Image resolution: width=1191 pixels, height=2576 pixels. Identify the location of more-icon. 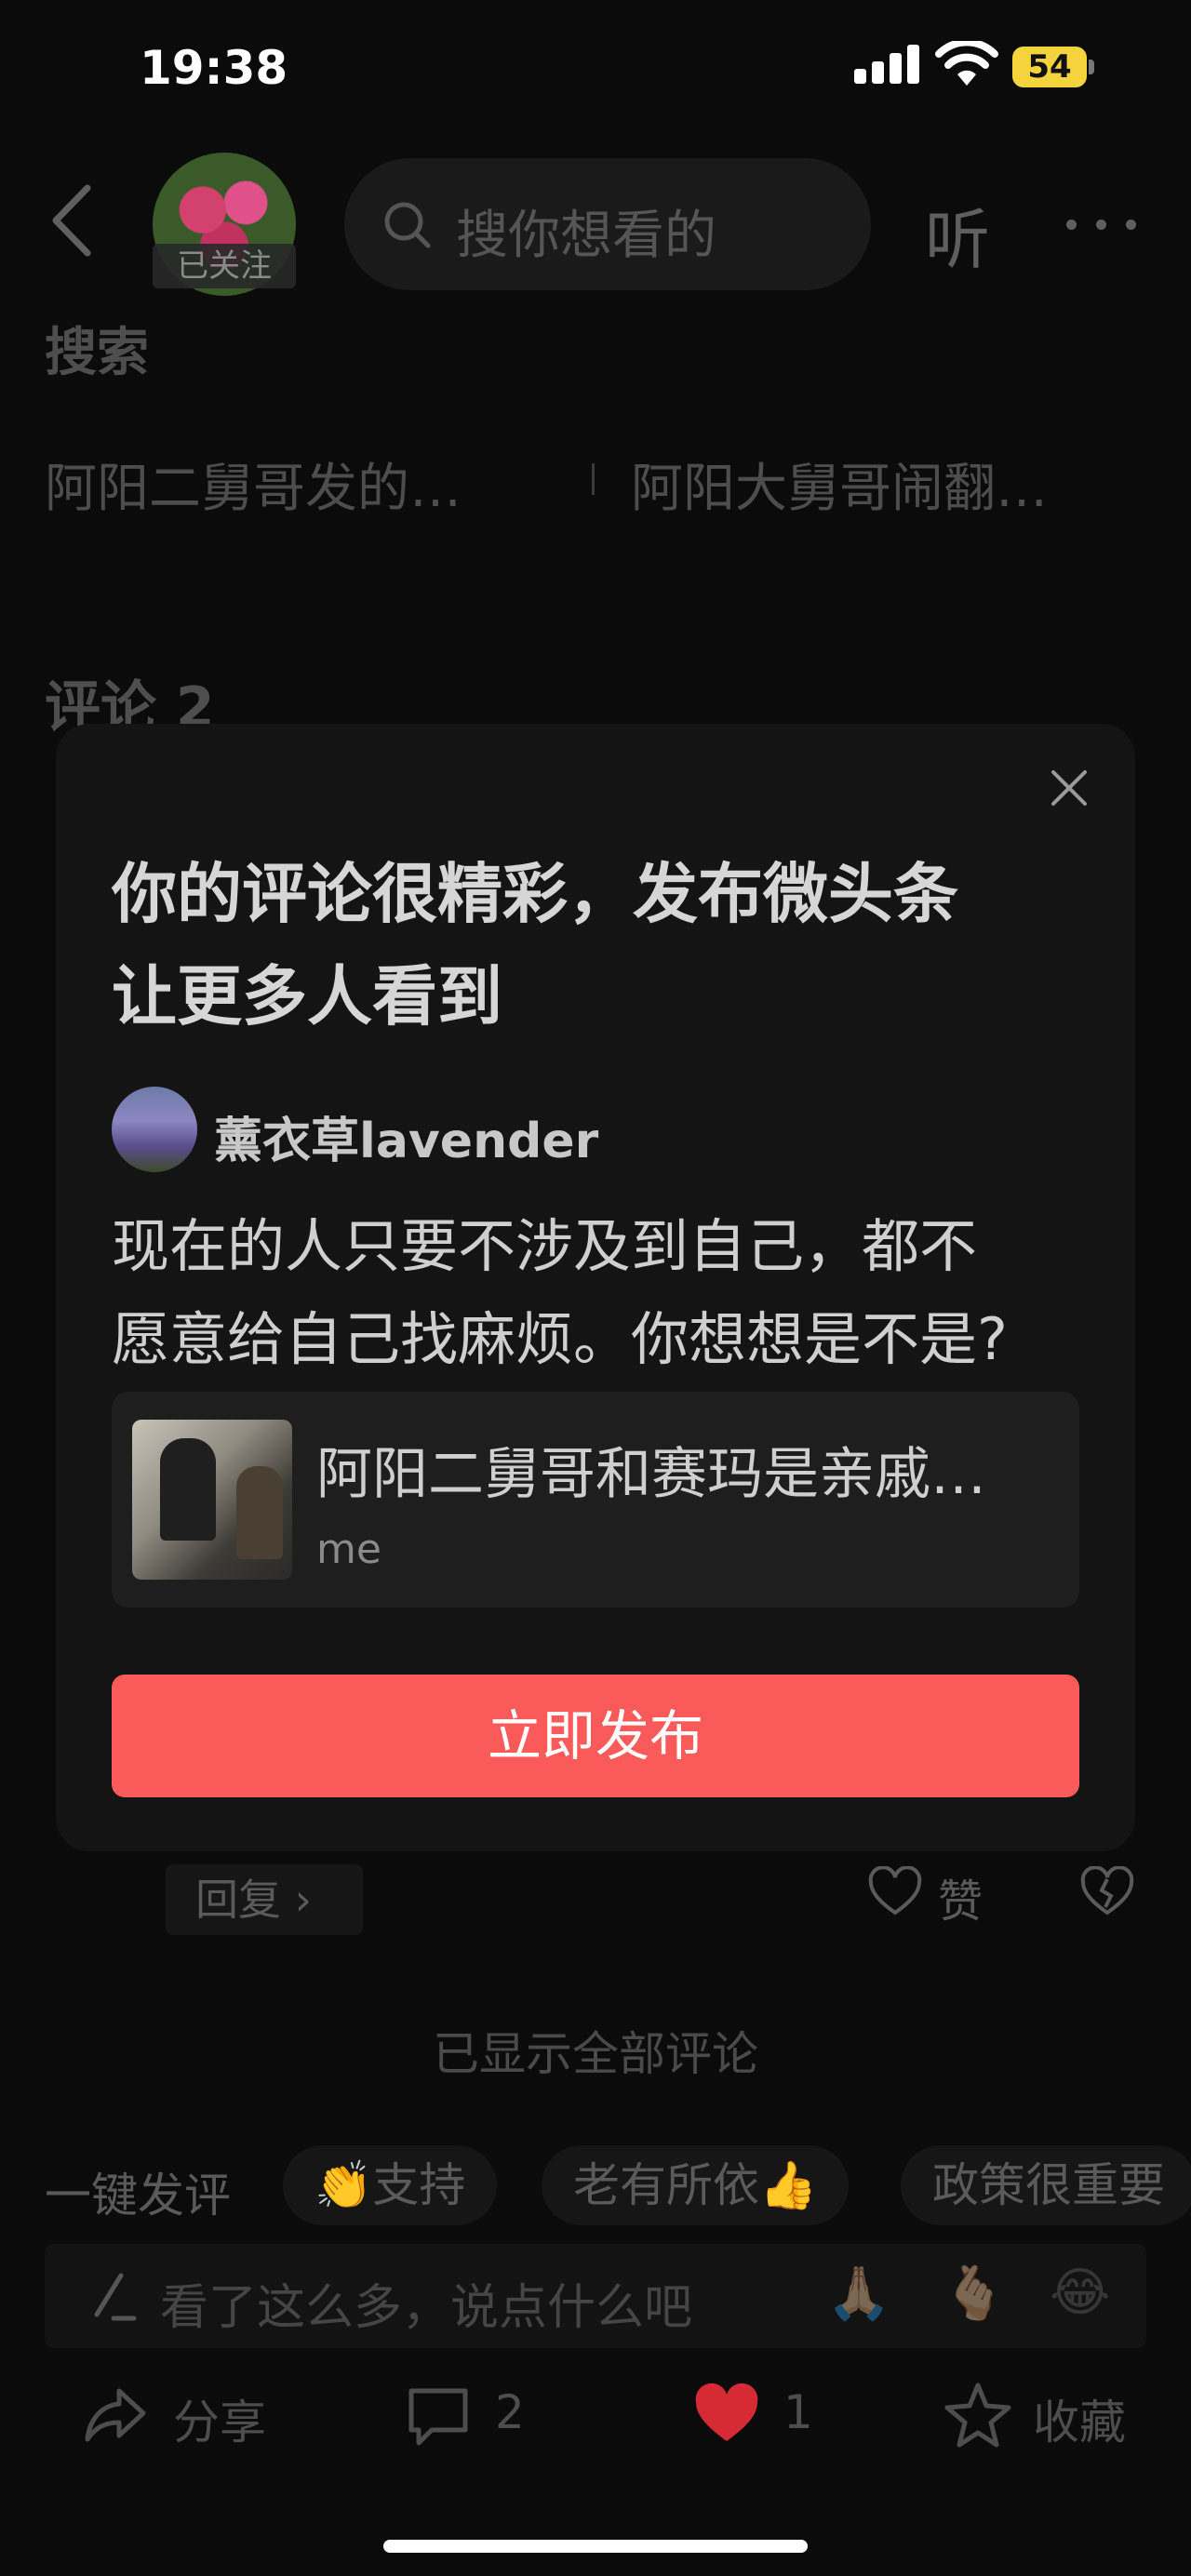
(1103, 225).